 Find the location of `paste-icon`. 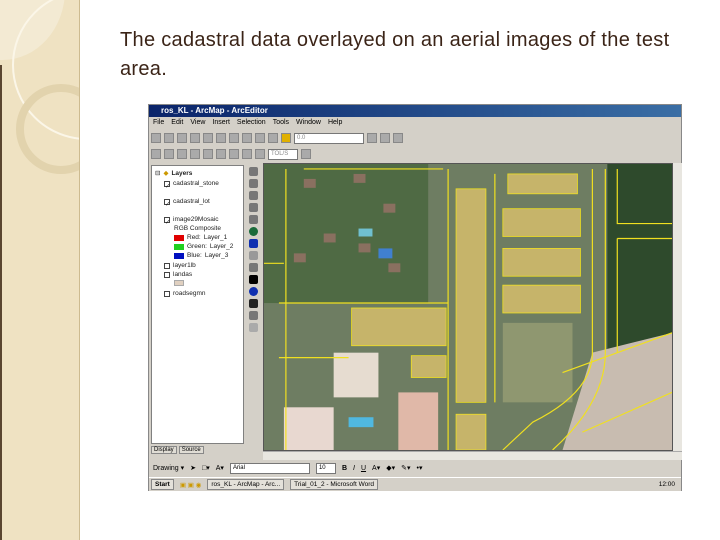

paste-icon is located at coordinates (234, 138).